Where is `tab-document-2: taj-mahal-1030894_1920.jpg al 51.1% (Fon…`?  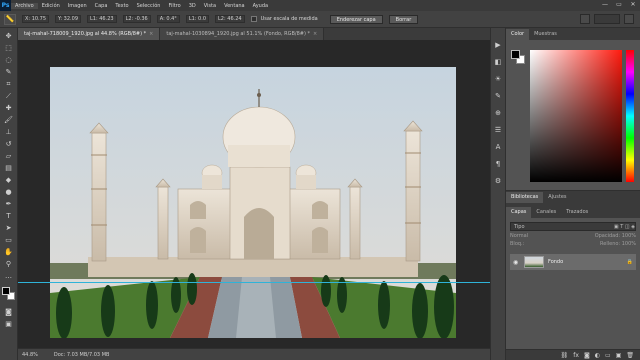
tab-document-2: taj-mahal-1030894_1920.jpg al 51.1% (Fon… is located at coordinates (242, 34).